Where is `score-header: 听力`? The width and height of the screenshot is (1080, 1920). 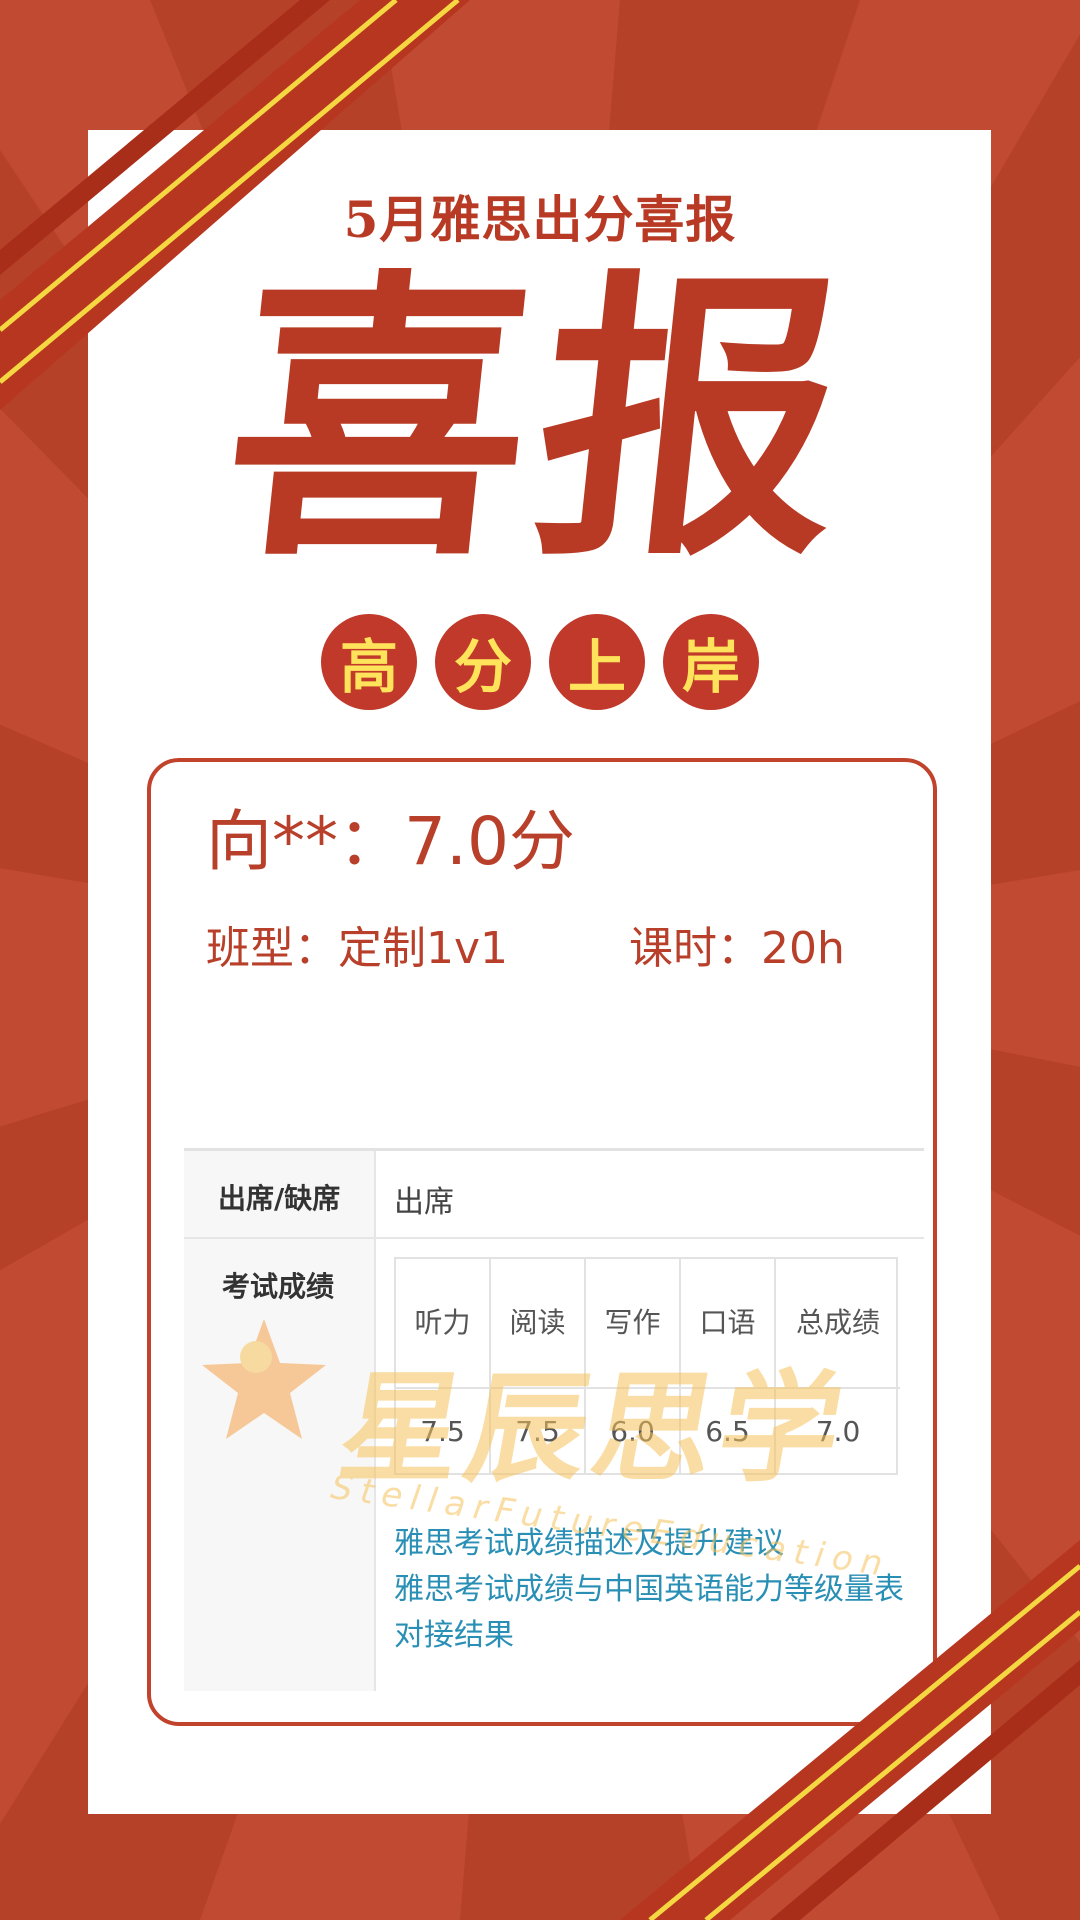
score-header: 听力 is located at coordinates (443, 1324).